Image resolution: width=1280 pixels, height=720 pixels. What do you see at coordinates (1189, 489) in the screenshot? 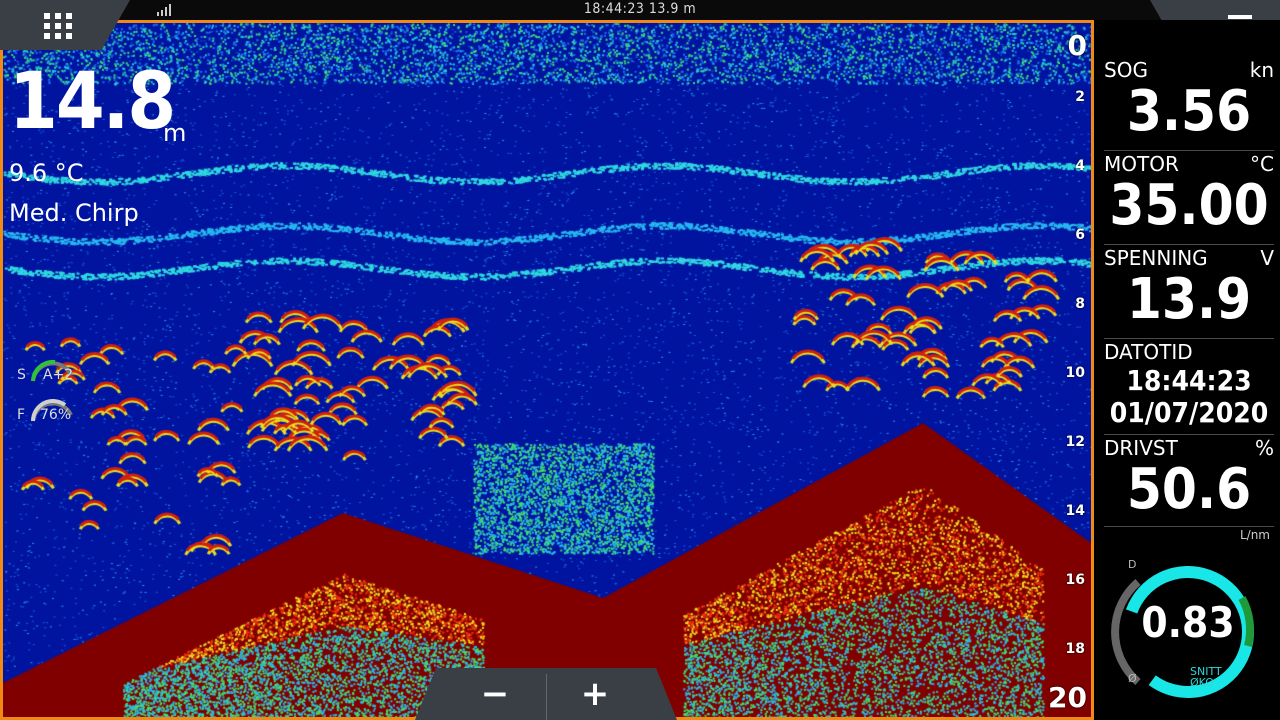
I see `fuel-value: 50.6` at bounding box center [1189, 489].